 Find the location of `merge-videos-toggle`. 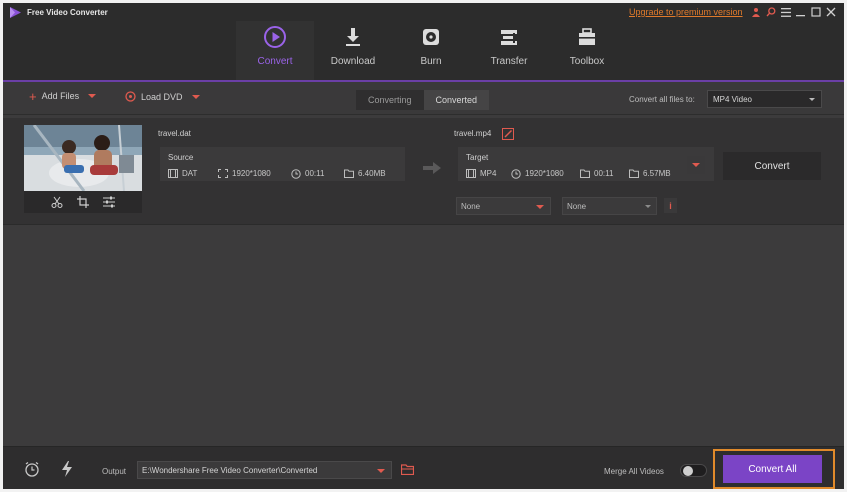

merge-videos-toggle is located at coordinates (693, 470).